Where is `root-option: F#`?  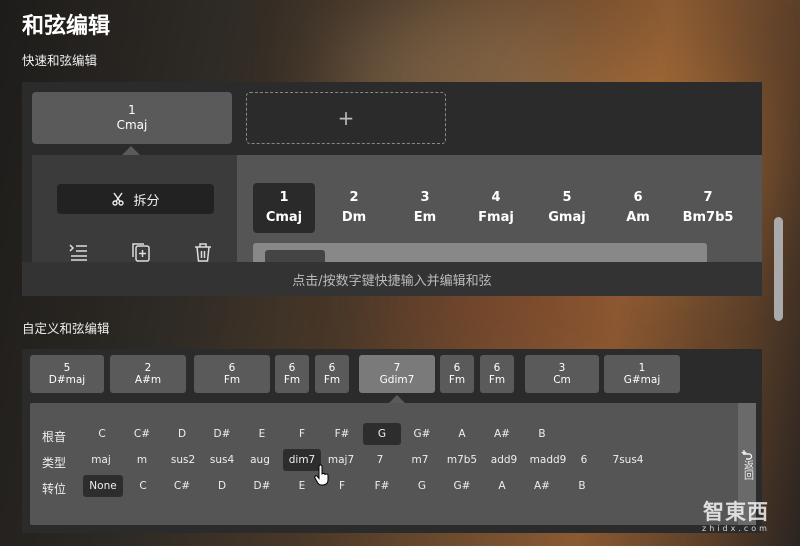
root-option: F# is located at coordinates (342, 434).